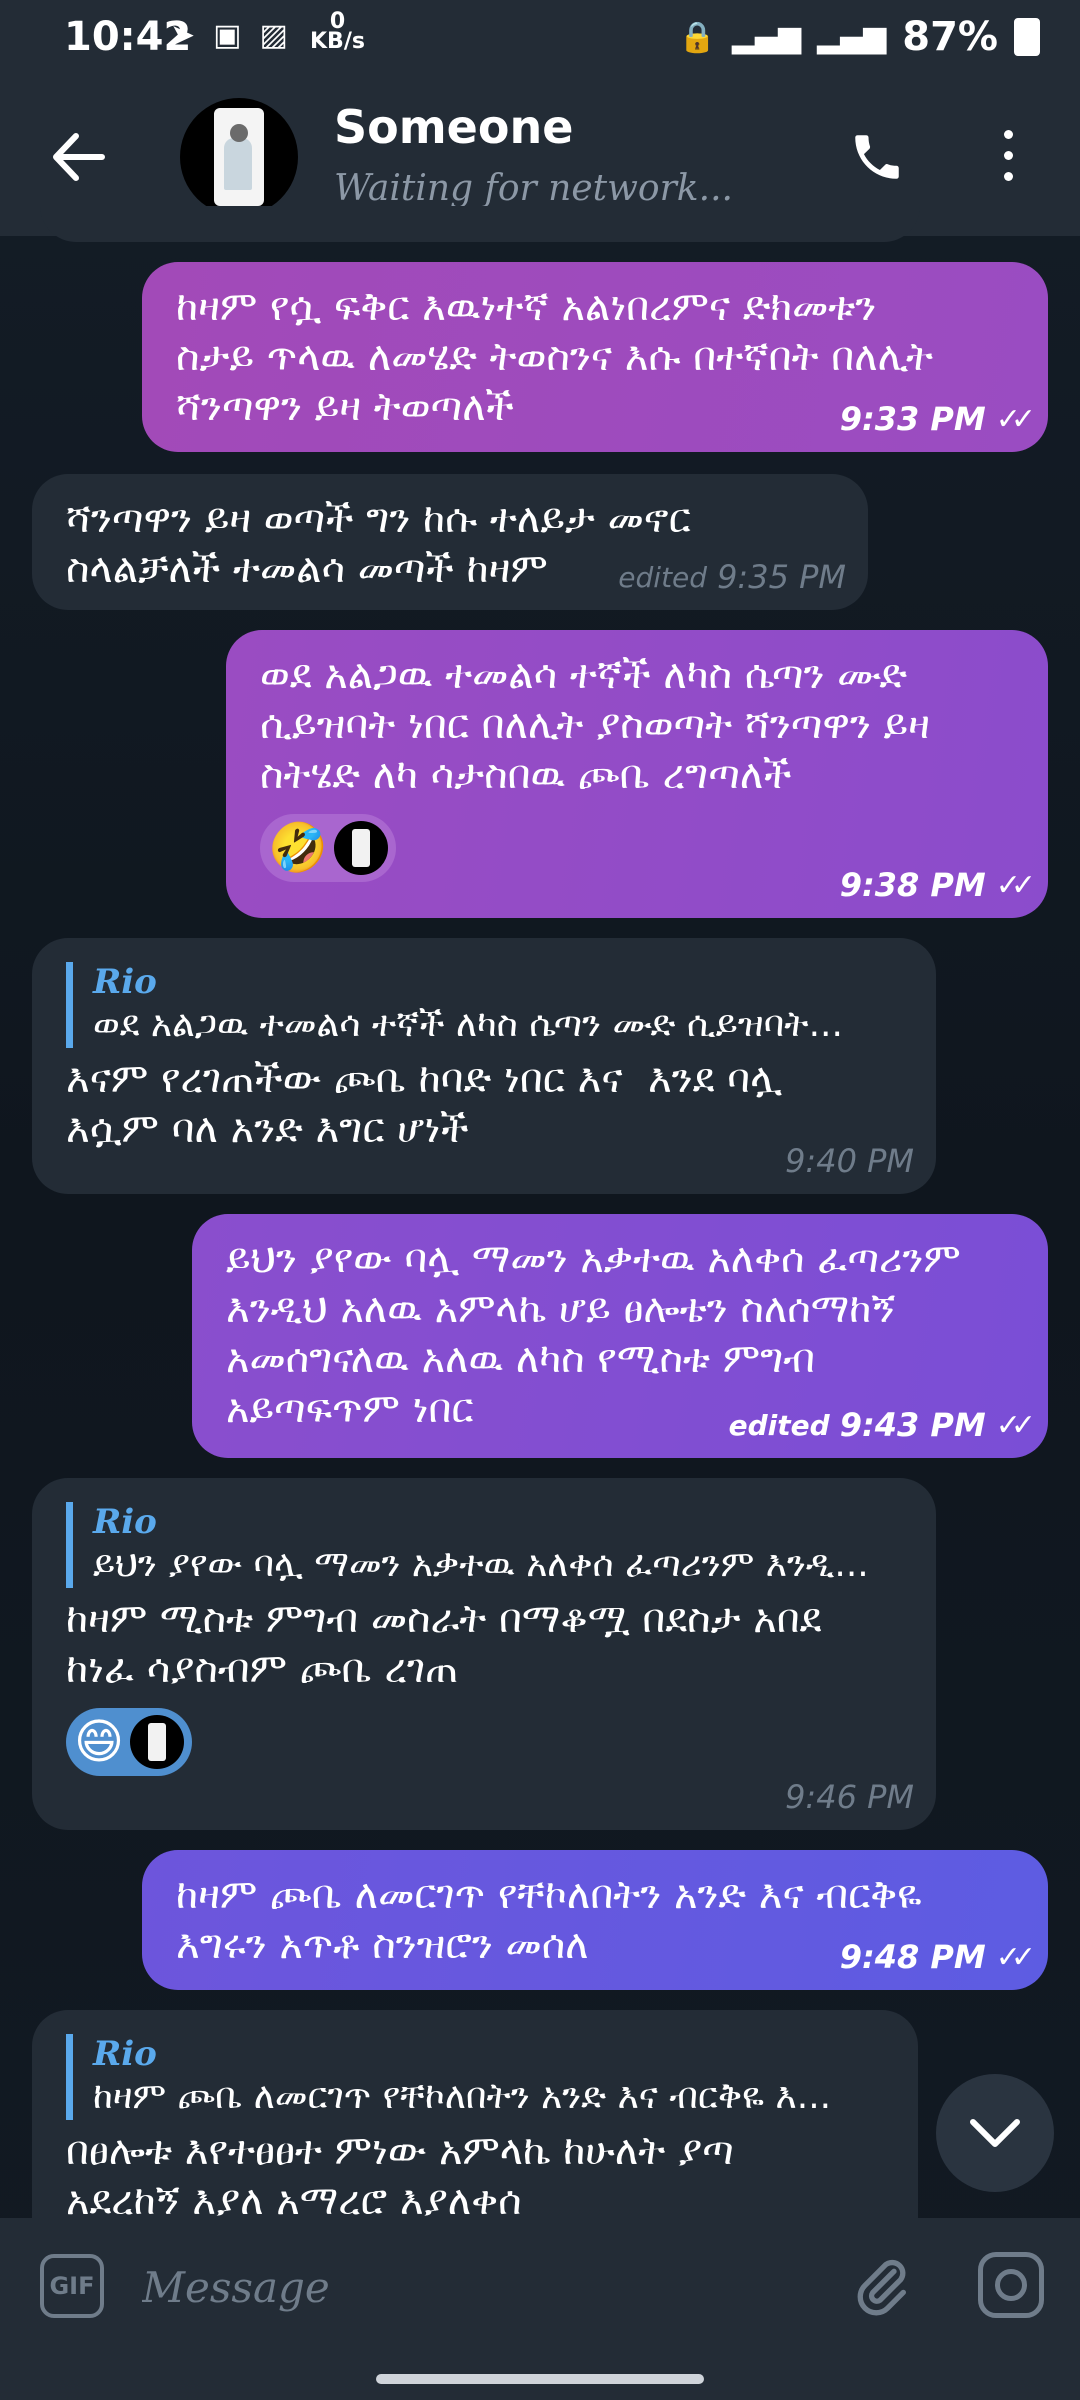  What do you see at coordinates (480, 224) in the screenshot?
I see `message-bubble-partial` at bounding box center [480, 224].